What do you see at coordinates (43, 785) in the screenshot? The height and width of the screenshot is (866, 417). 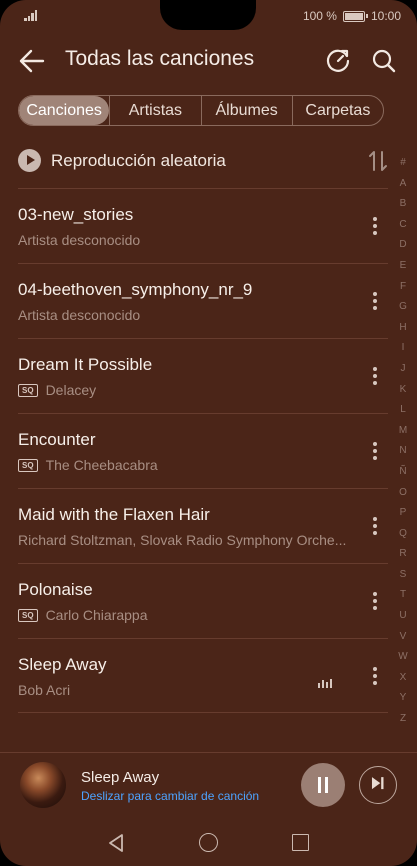 I see `album-cover` at bounding box center [43, 785].